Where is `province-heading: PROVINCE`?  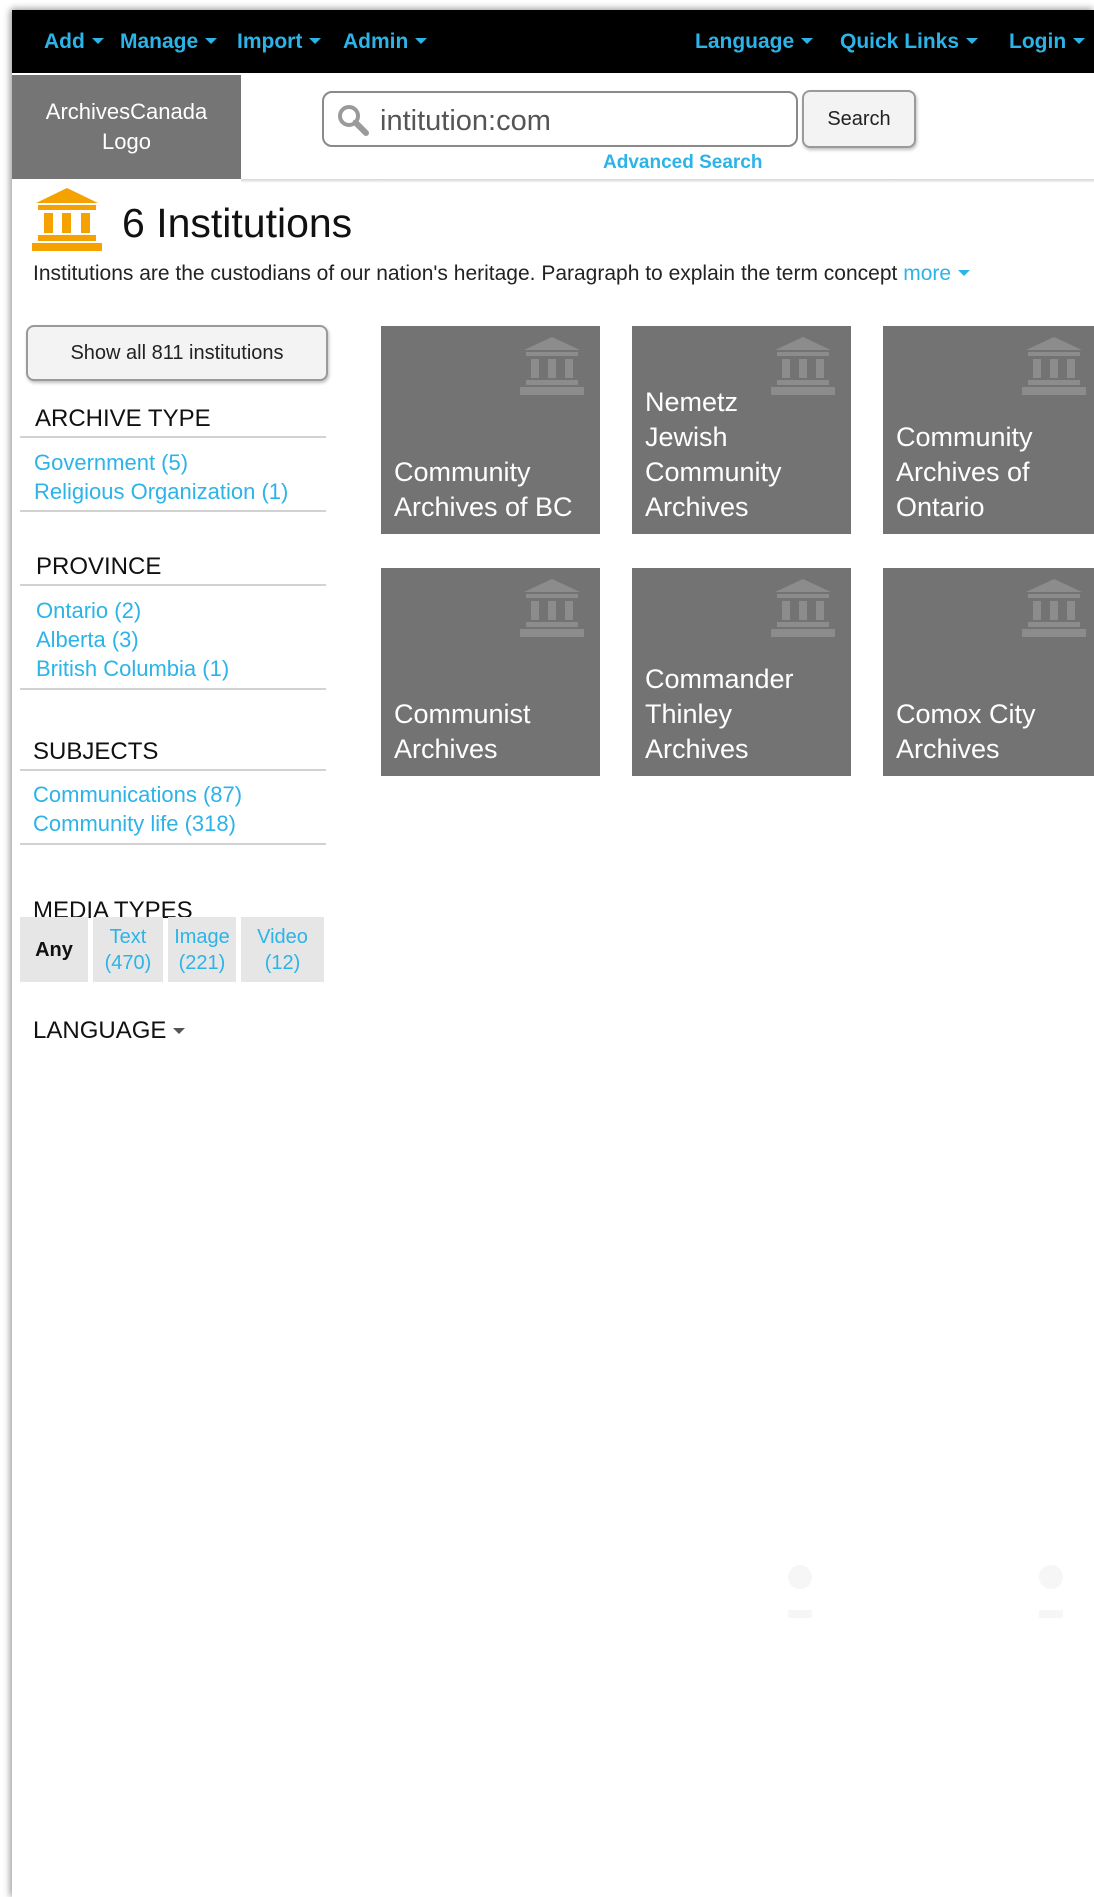
province-heading: PROVINCE is located at coordinates (99, 566).